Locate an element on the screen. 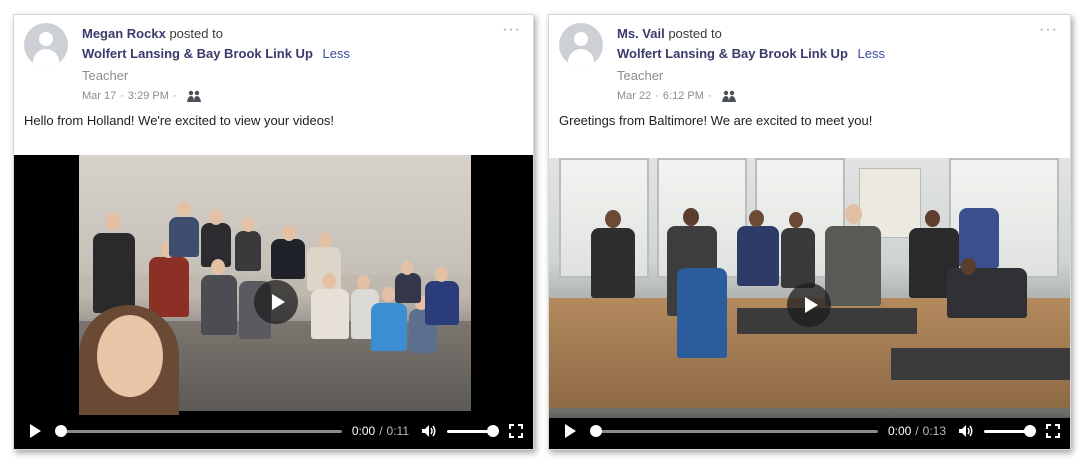 The width and height of the screenshot is (1087, 467). video-controls: 0:00 / 0:13 is located at coordinates (809, 431).